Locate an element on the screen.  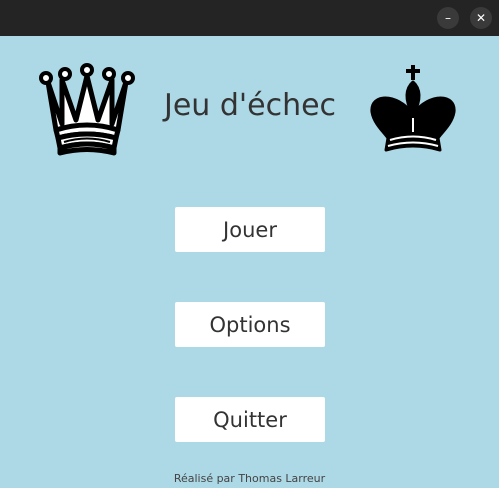
black-king-icon is located at coordinates (413, 108).